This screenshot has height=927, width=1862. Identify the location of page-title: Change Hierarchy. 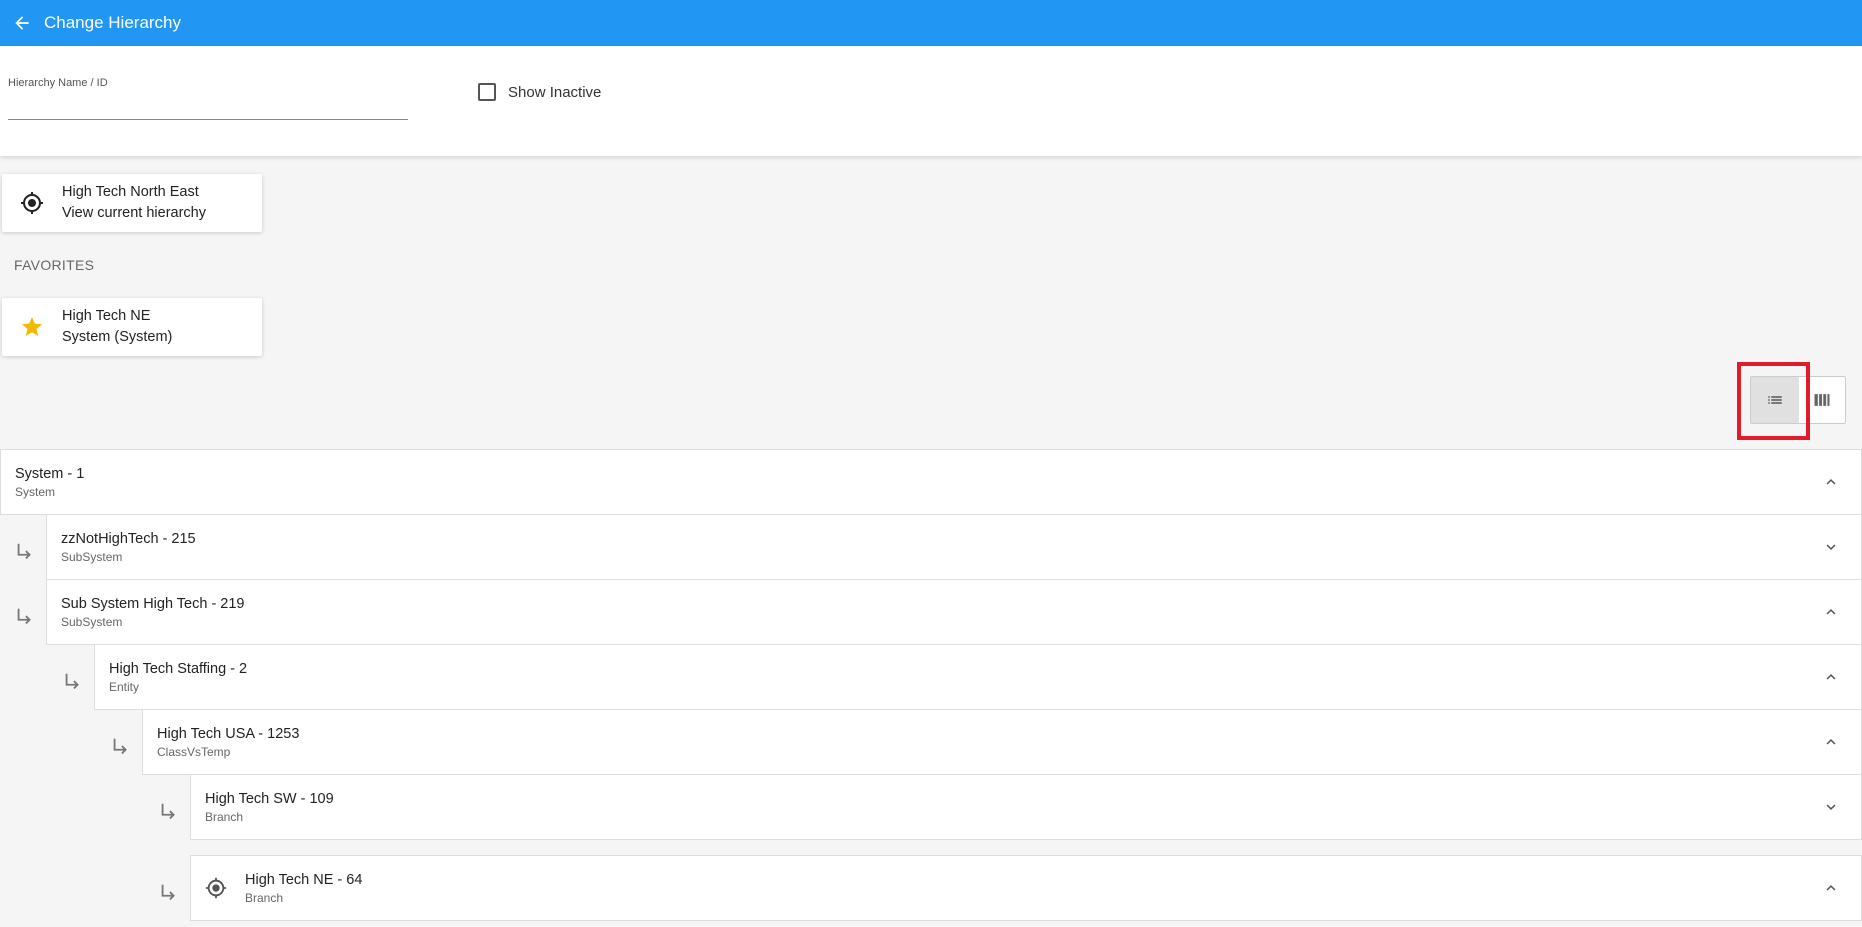
(113, 22).